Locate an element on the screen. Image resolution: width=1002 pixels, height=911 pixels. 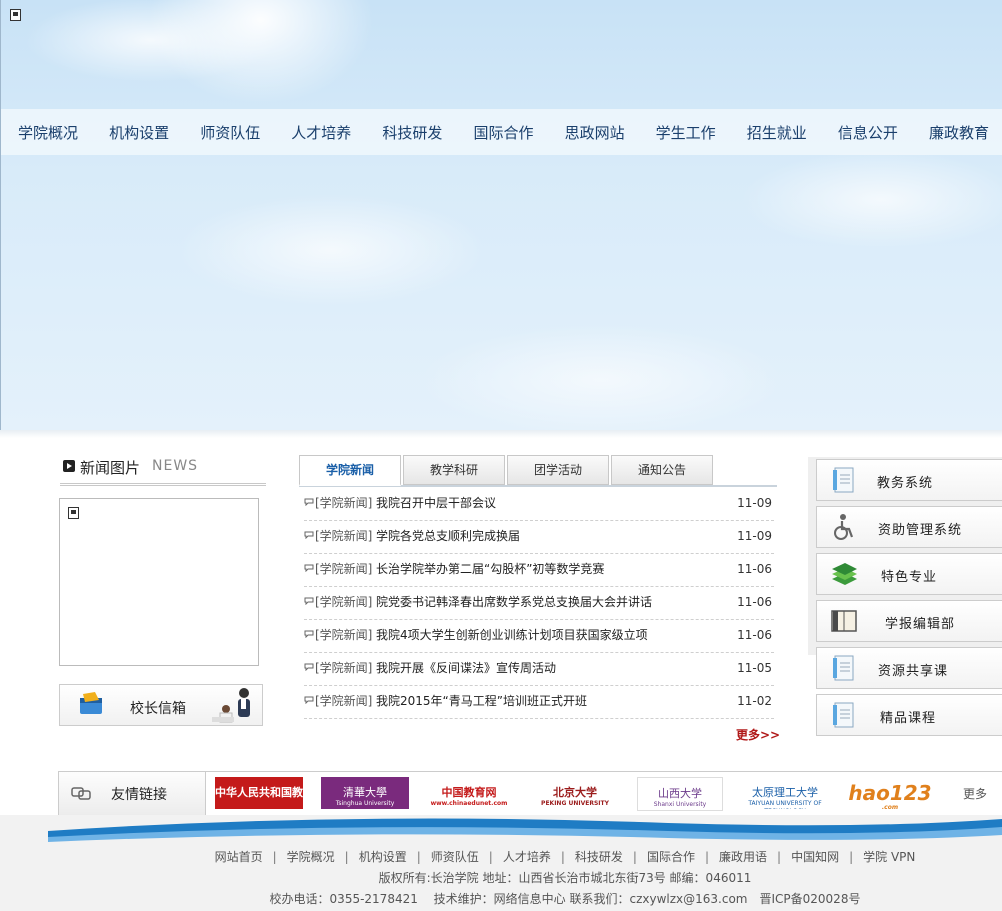
side-link-5: 精品课程 is located at coordinates (909, 715).